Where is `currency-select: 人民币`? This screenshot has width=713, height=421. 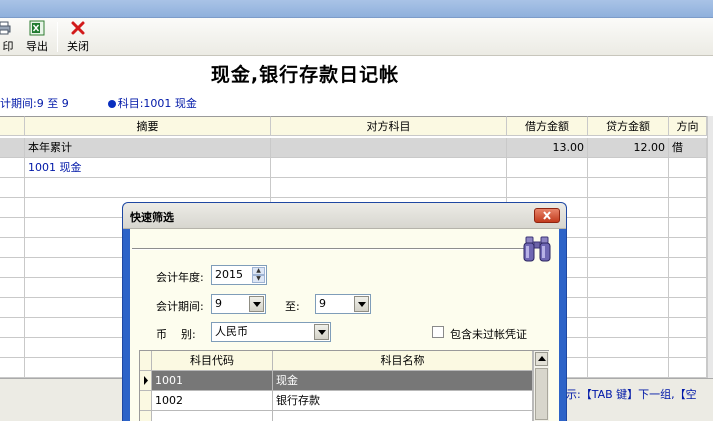 currency-select: 人民币 is located at coordinates (271, 332).